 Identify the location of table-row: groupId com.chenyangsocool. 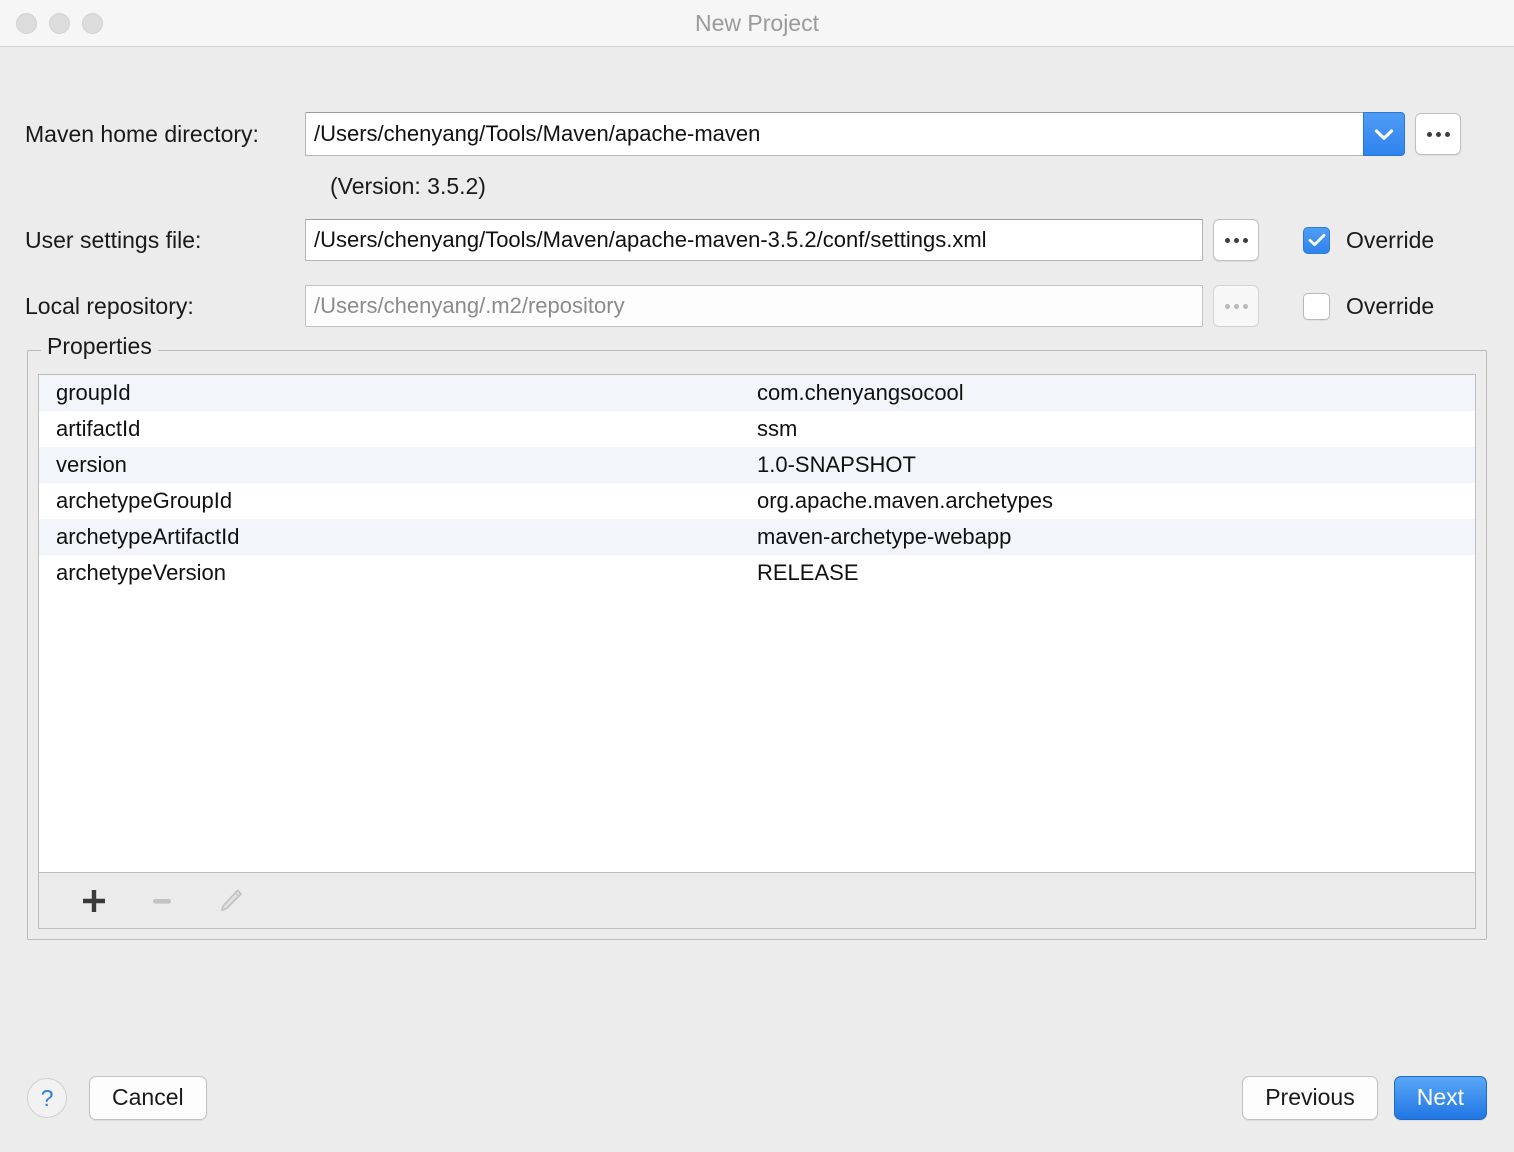
(757, 393).